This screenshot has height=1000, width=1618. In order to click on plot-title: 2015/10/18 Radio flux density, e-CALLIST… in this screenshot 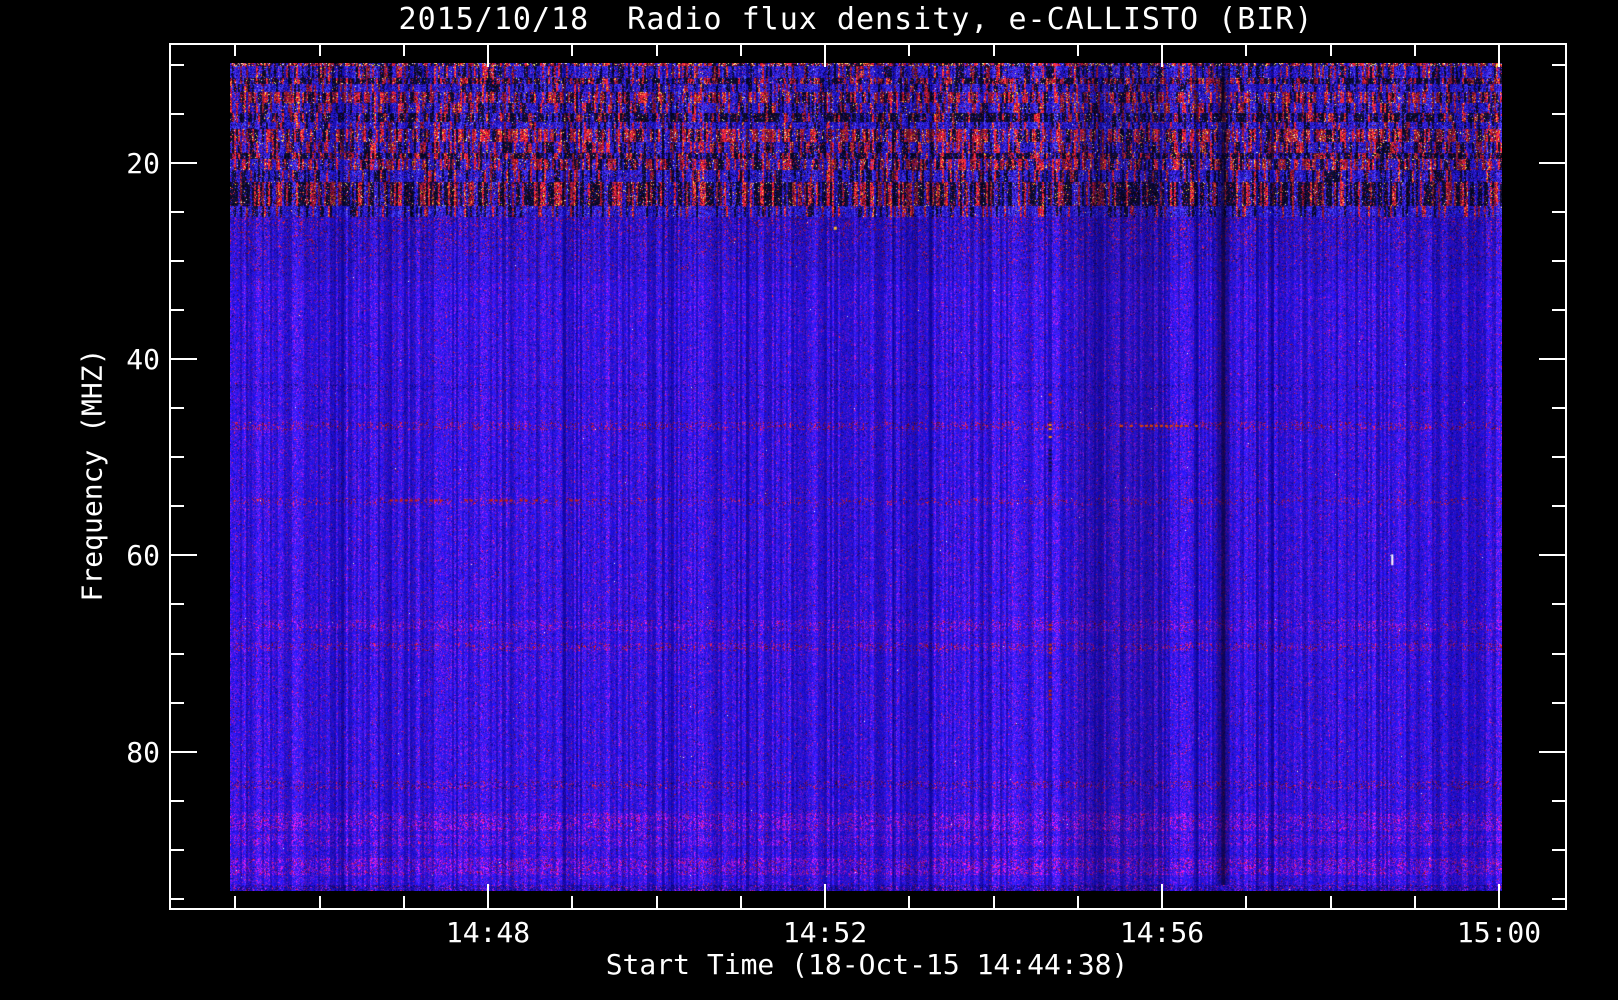, I will do `click(856, 19)`.